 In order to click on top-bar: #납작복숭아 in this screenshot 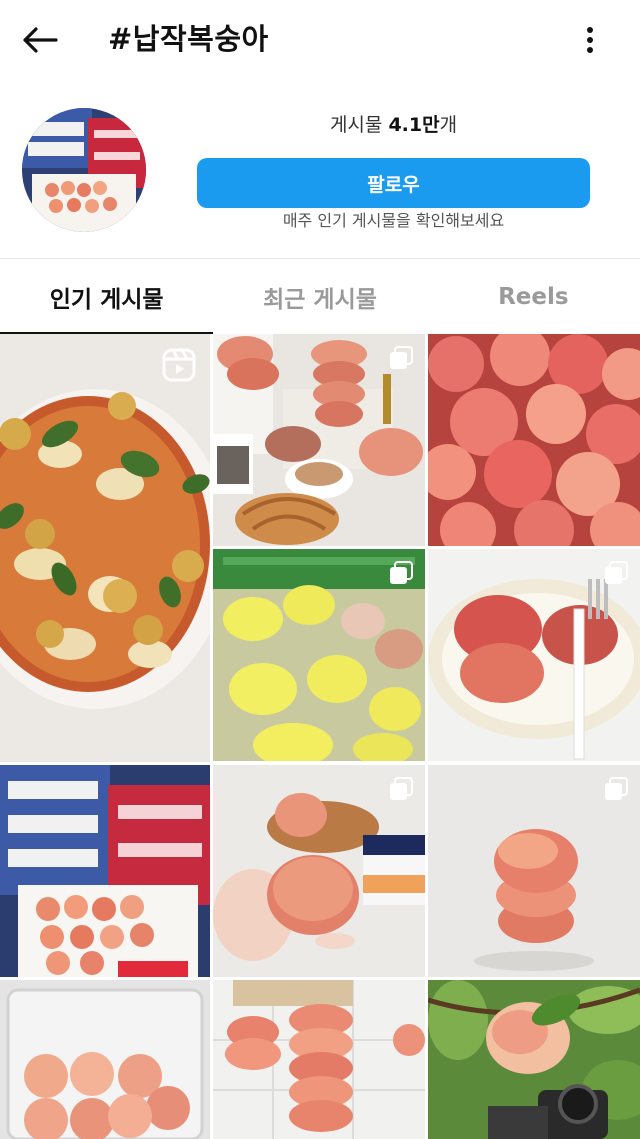, I will do `click(320, 40)`.